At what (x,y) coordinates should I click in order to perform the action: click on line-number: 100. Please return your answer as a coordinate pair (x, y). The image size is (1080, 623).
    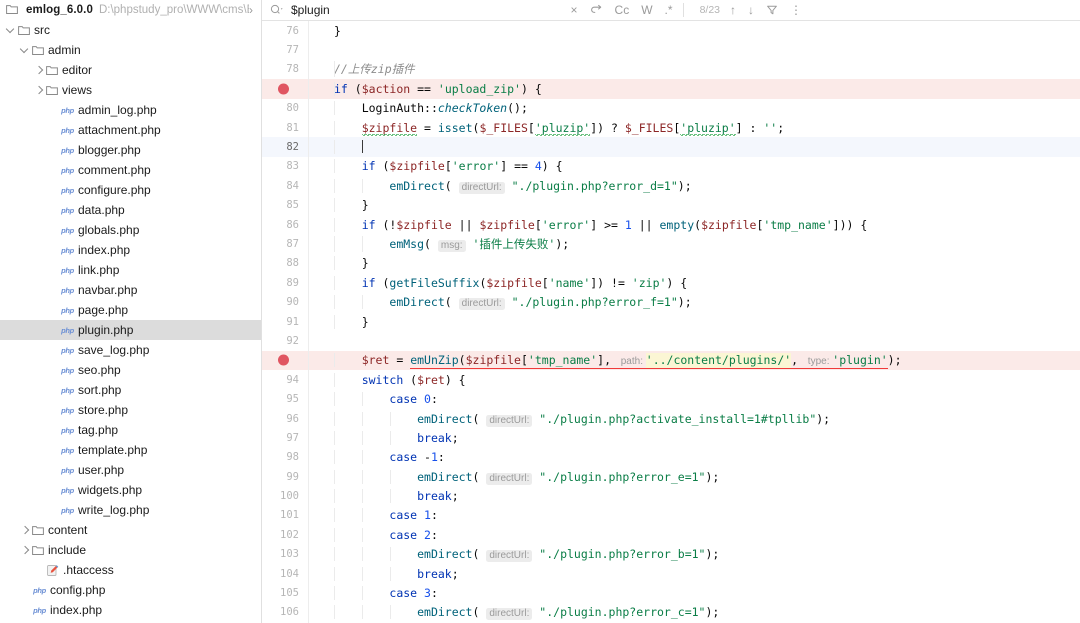
    Looking at the image, I should click on (285, 496).